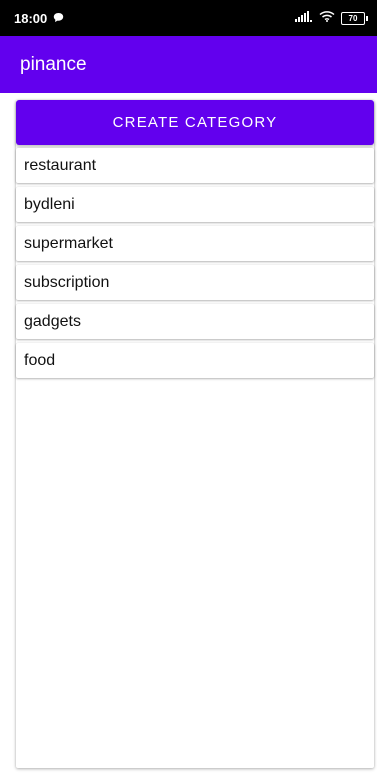 This screenshot has height=776, width=377. What do you see at coordinates (31, 18) in the screenshot?
I see `status-time: 18:00` at bounding box center [31, 18].